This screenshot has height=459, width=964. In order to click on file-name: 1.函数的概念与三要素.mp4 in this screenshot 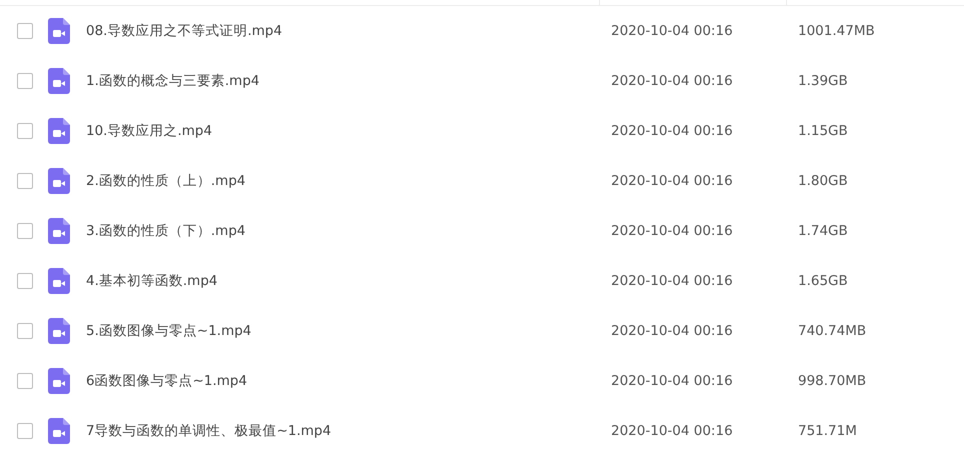, I will do `click(173, 81)`.